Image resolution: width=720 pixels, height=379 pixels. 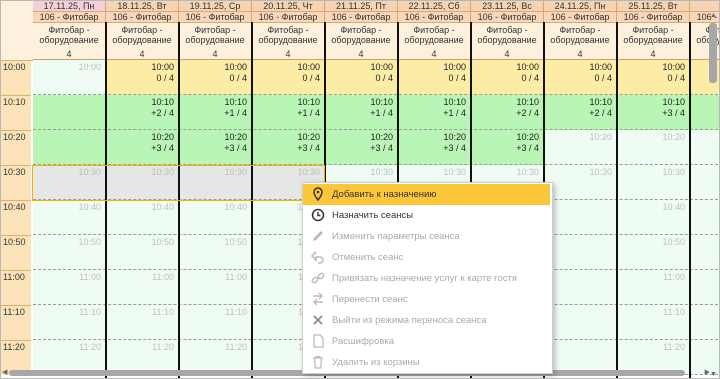 I want to click on menu-item-label: Расшифровка, so click(x=363, y=341).